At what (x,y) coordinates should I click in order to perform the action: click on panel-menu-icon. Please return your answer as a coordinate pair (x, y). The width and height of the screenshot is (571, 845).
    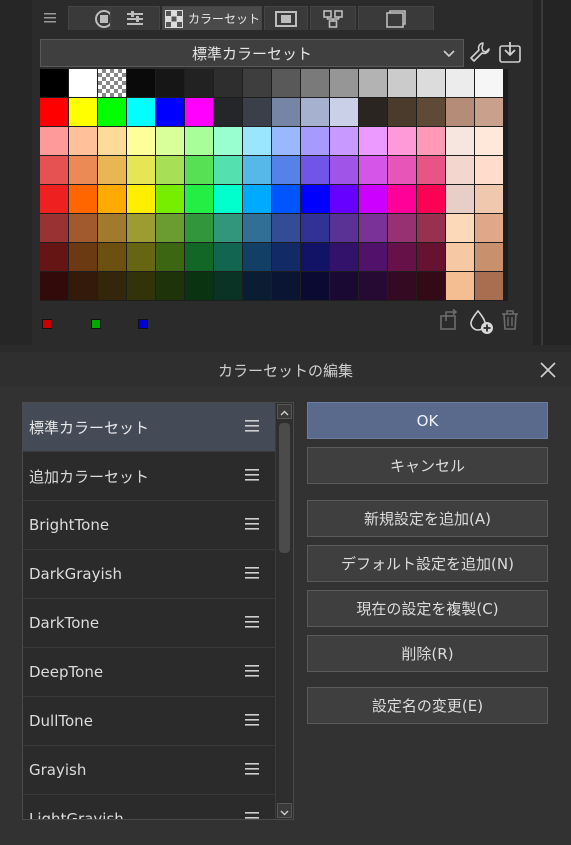
    Looking at the image, I should click on (50, 18).